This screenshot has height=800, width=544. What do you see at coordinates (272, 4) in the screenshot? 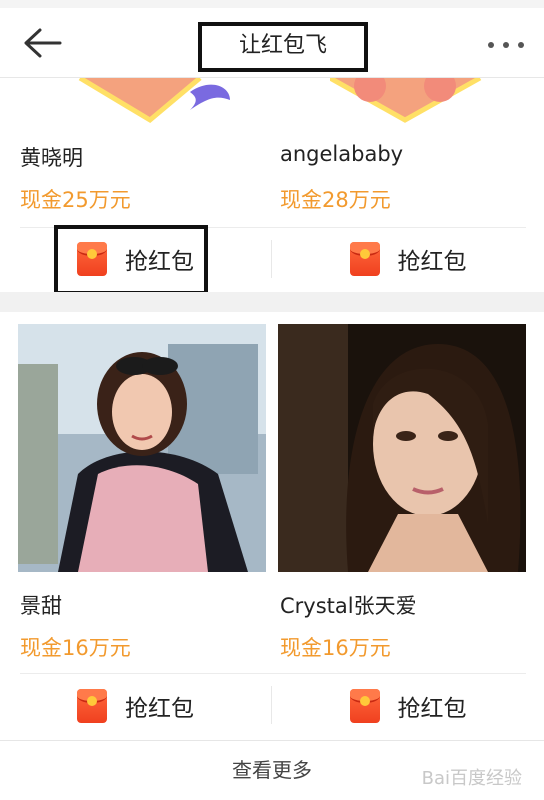
I see `status-bar` at bounding box center [272, 4].